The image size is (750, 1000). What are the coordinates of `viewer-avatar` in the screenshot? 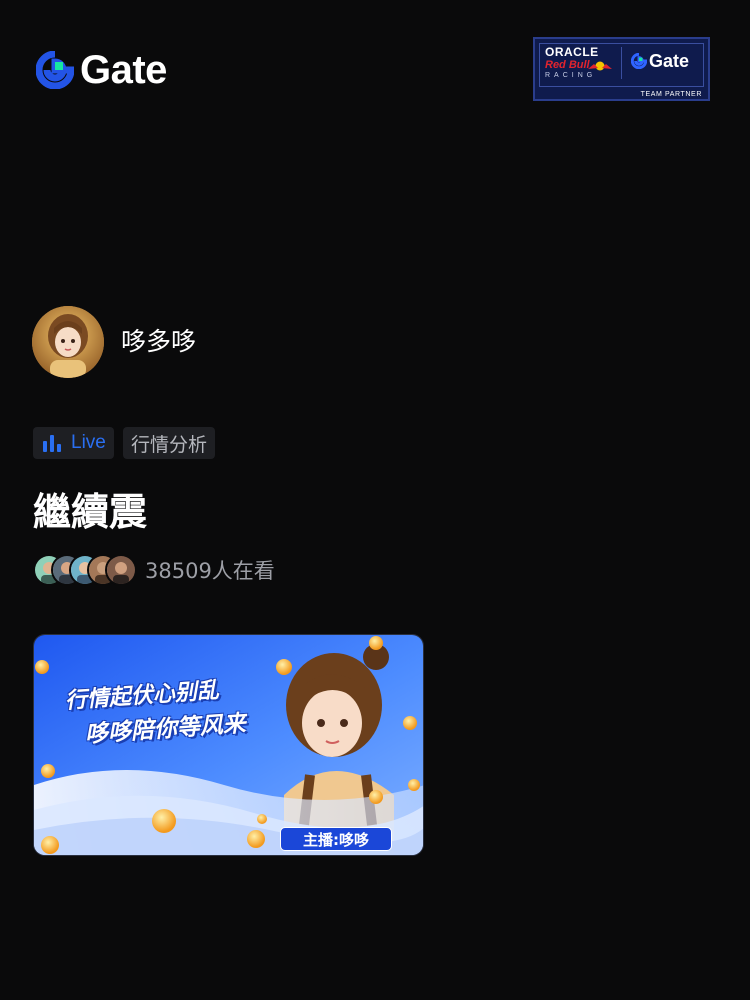 It's located at (121, 570).